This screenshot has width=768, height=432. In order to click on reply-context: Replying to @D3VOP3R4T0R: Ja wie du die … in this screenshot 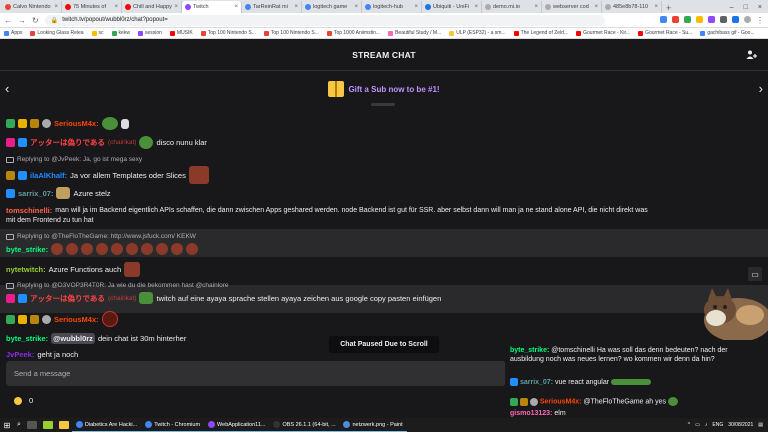, I will do `click(117, 285)`.